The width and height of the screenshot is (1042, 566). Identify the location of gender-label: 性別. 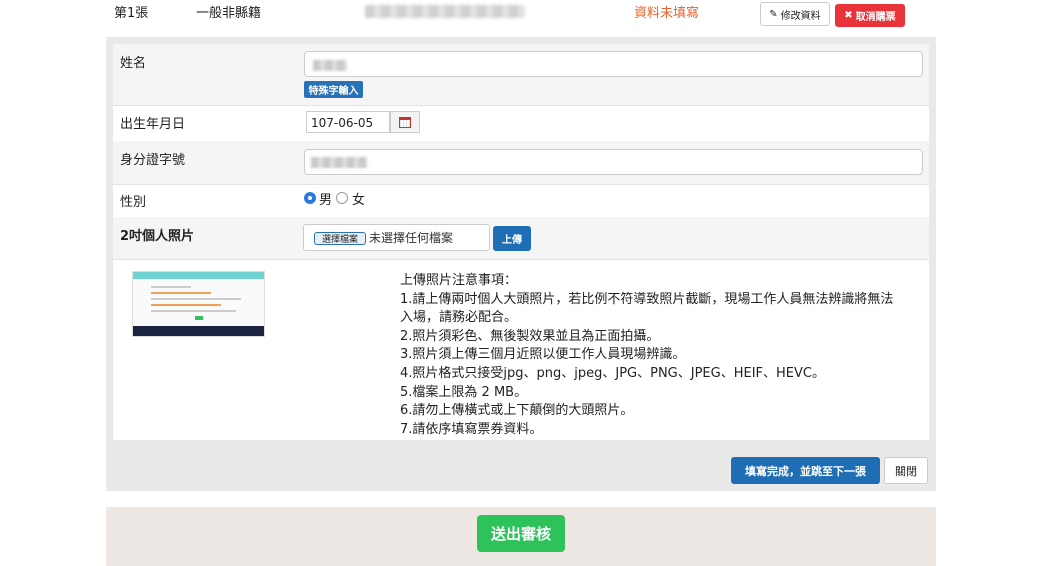
(133, 202).